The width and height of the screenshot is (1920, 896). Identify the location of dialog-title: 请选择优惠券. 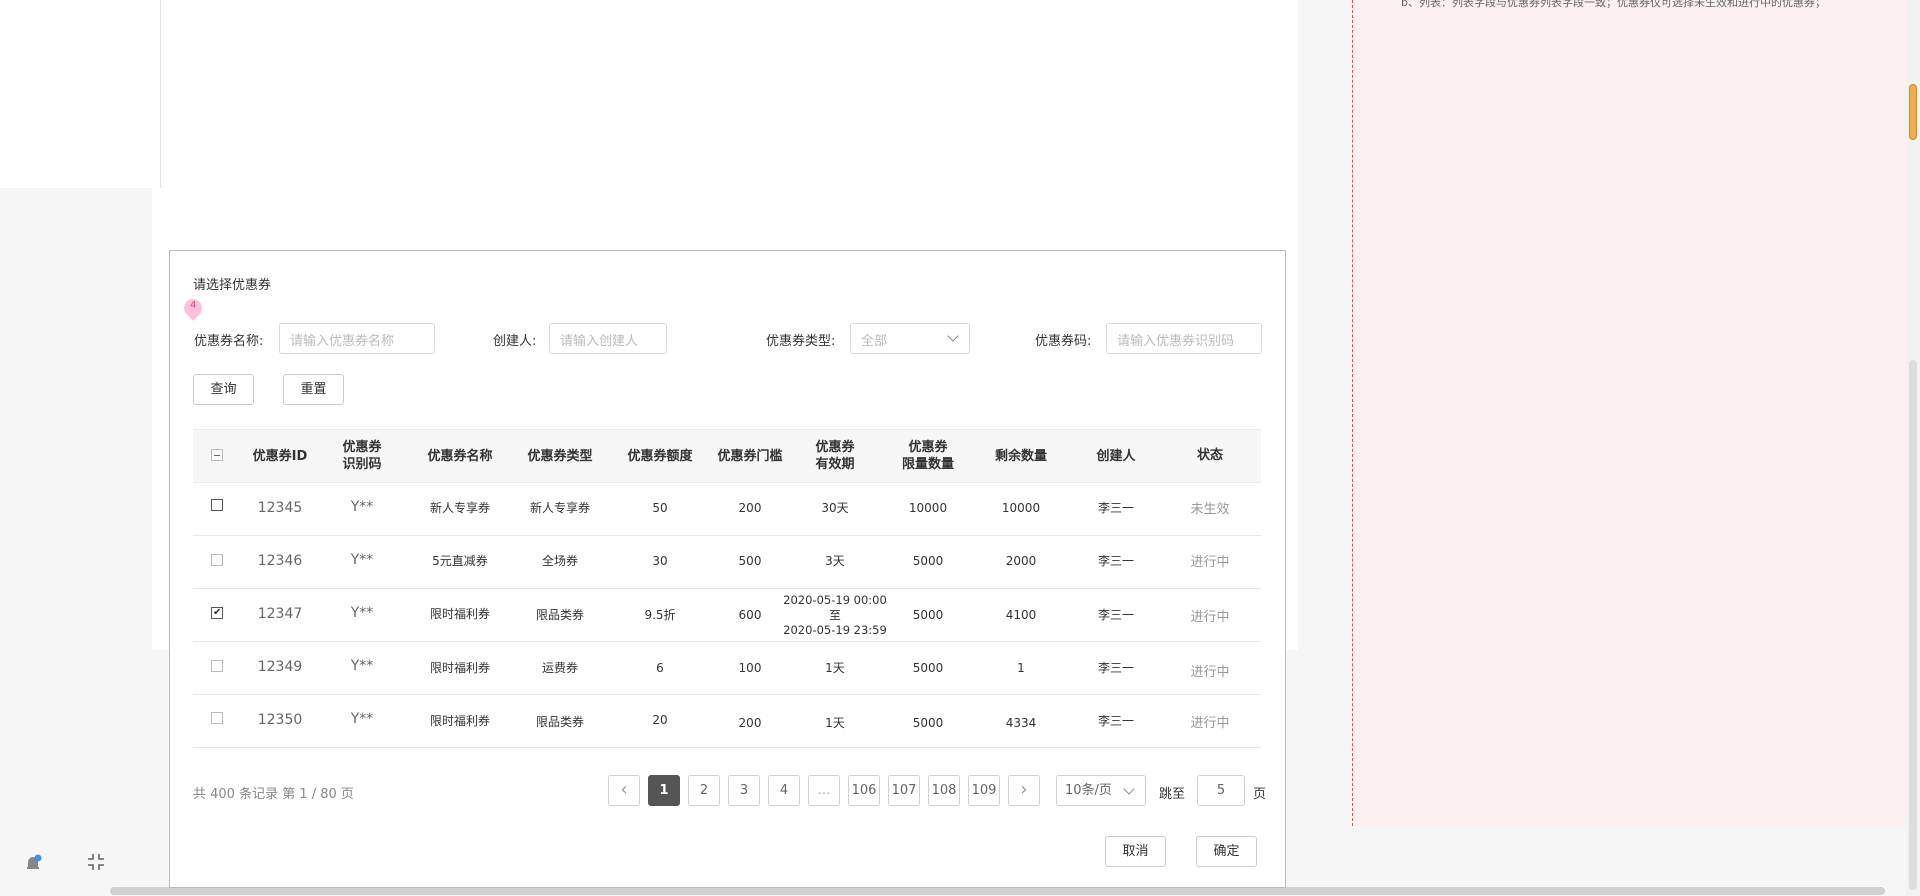
(232, 285).